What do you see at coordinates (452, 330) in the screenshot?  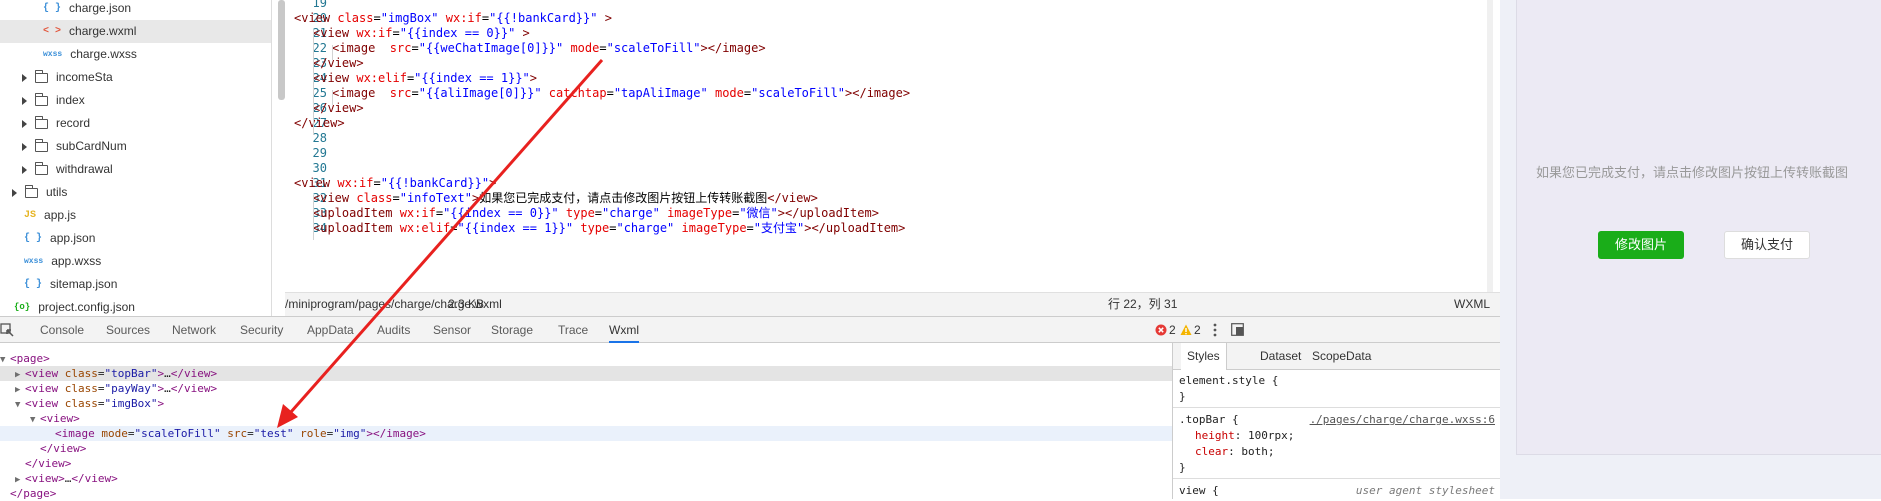 I see `devtools-tab-sensor: Sensor` at bounding box center [452, 330].